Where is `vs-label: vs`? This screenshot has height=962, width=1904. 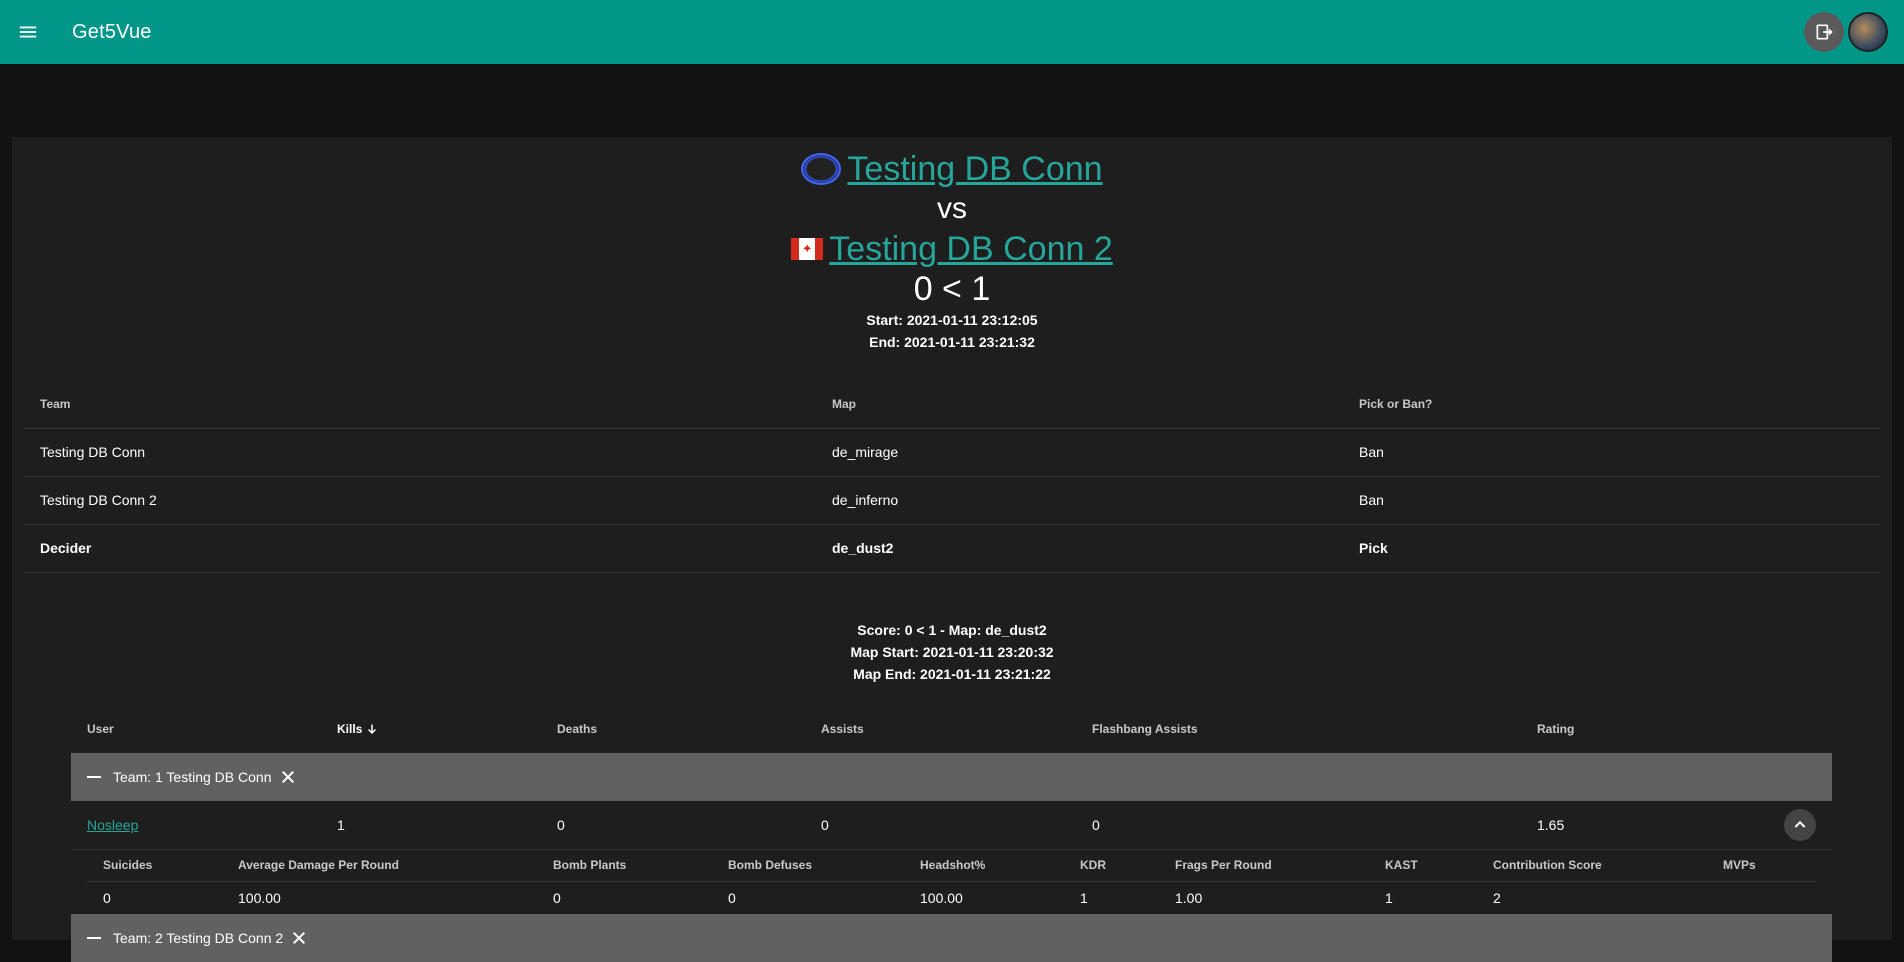
vs-label: vs is located at coordinates (952, 208).